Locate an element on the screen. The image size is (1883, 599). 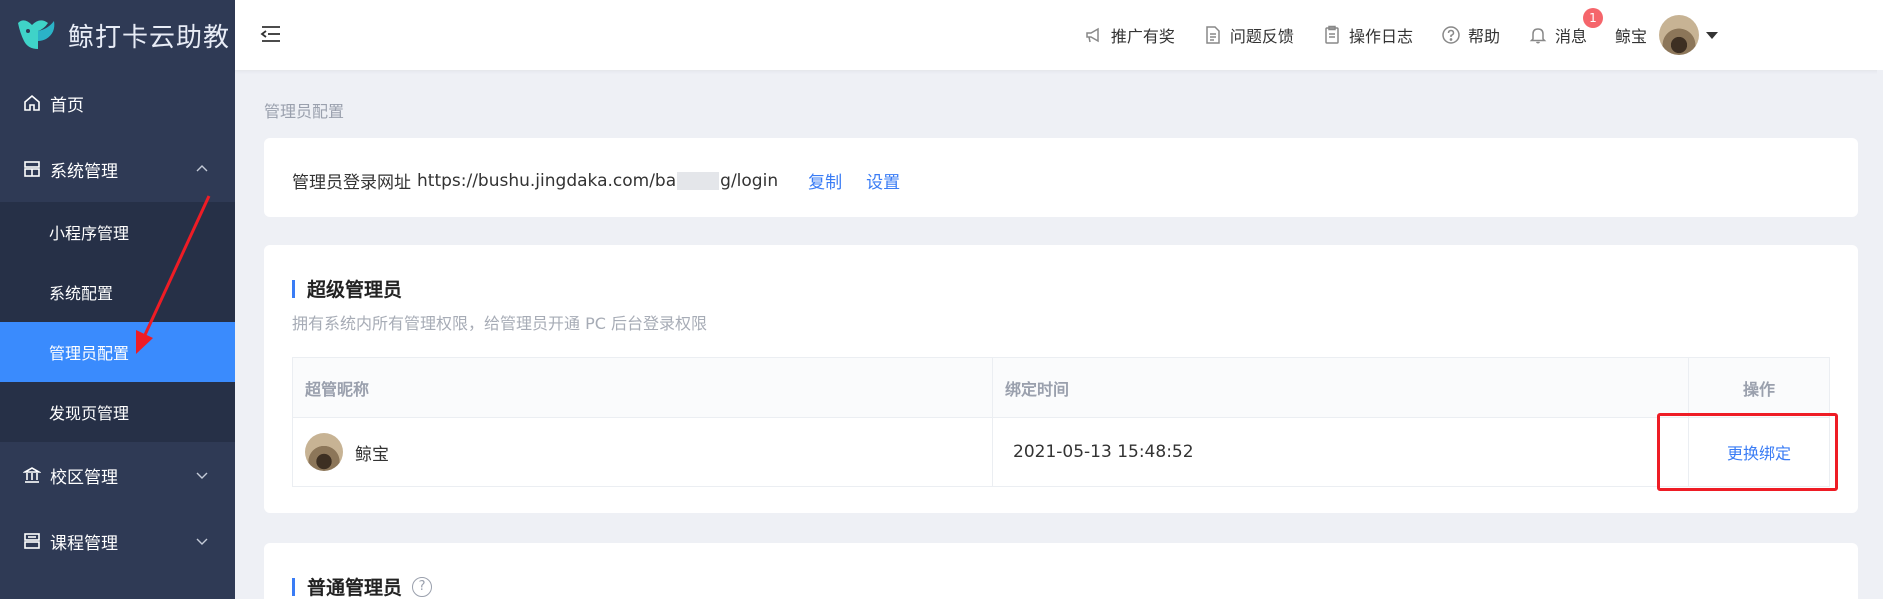
column-header-nickname: 超管昵称 is located at coordinates (643, 387).